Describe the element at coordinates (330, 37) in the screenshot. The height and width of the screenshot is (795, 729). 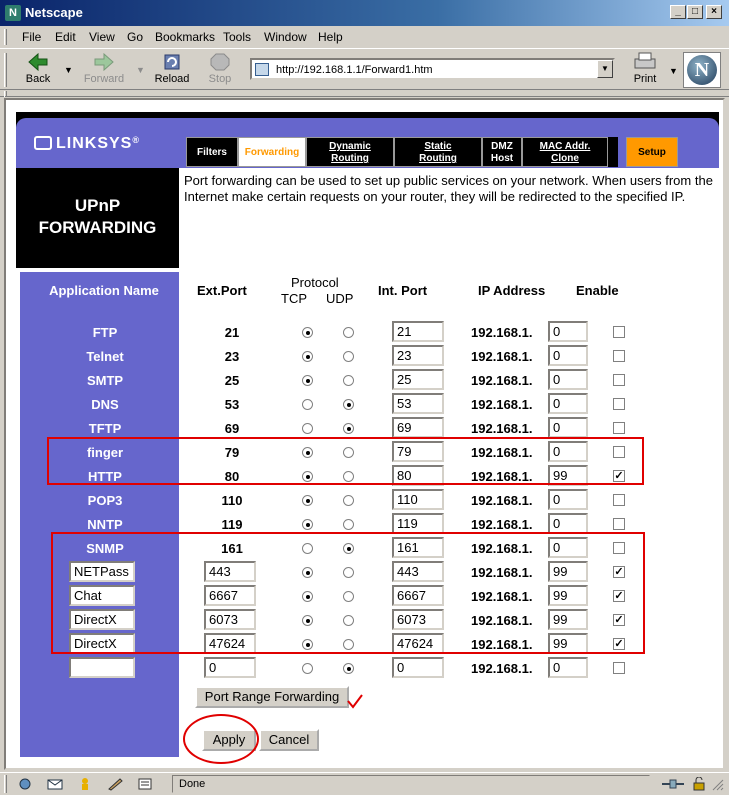
I see `menu-help: Help` at that location.